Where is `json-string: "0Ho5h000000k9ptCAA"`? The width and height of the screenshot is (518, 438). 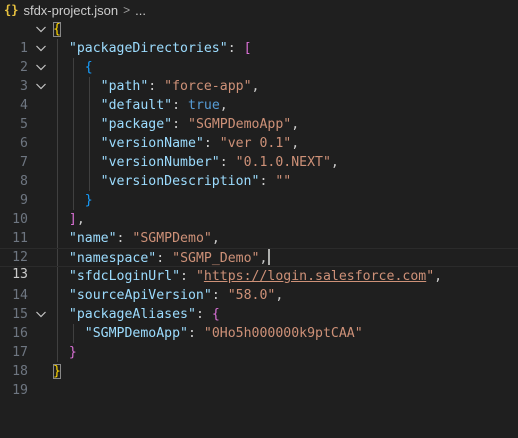 json-string: "0Ho5h000000k9ptCAA" is located at coordinates (283, 333).